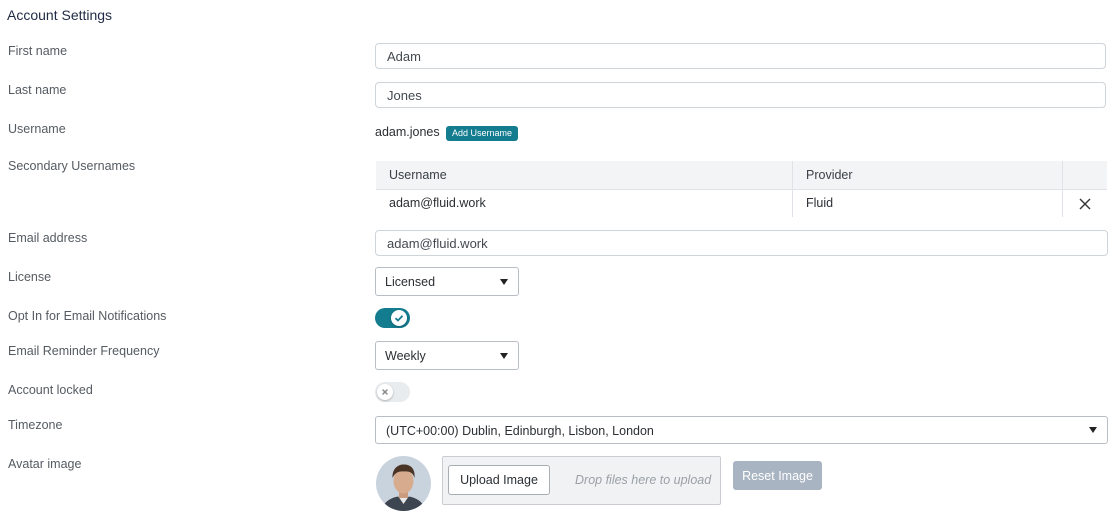 The width and height of the screenshot is (1115, 518). I want to click on license-select-value: Licensed, so click(410, 282).